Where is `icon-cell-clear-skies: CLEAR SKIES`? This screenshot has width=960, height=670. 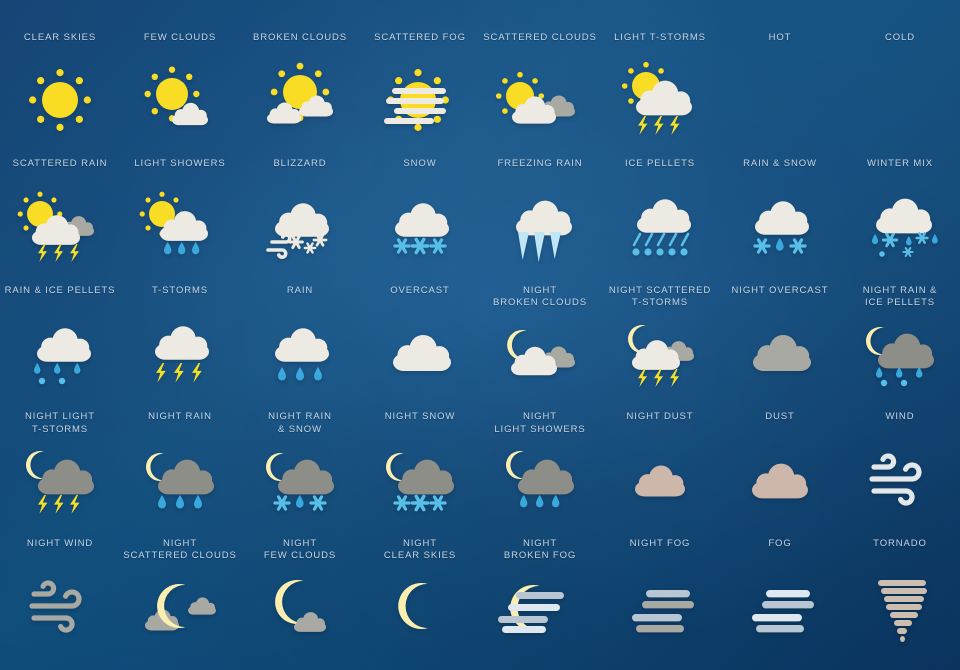 icon-cell-clear-skies: CLEAR SKIES is located at coordinates (60, 93).